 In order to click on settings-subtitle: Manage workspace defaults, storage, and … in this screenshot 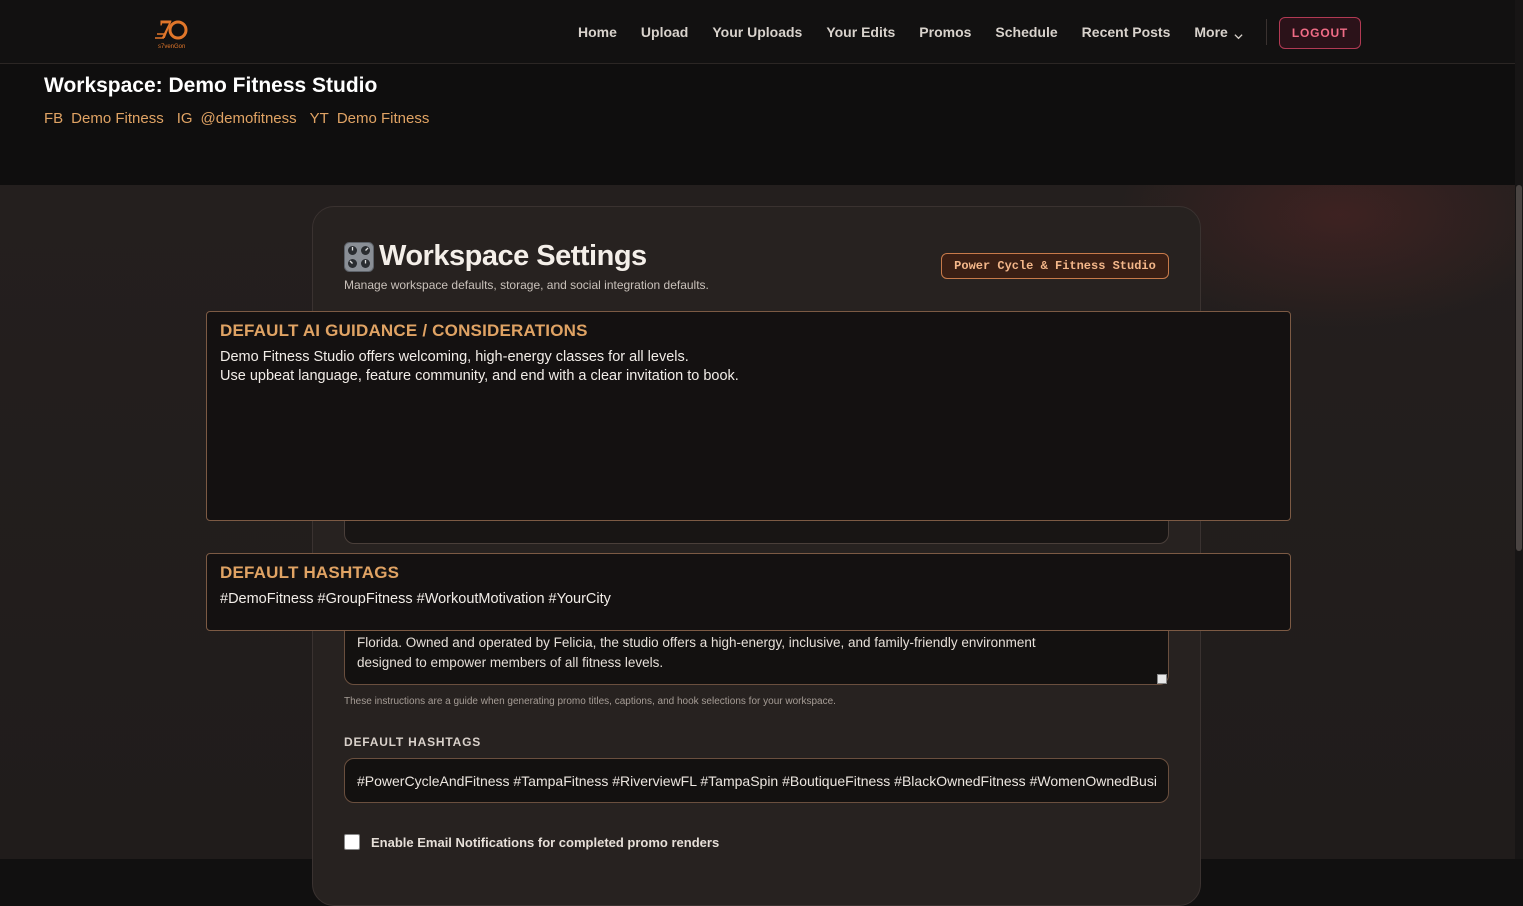, I will do `click(526, 285)`.